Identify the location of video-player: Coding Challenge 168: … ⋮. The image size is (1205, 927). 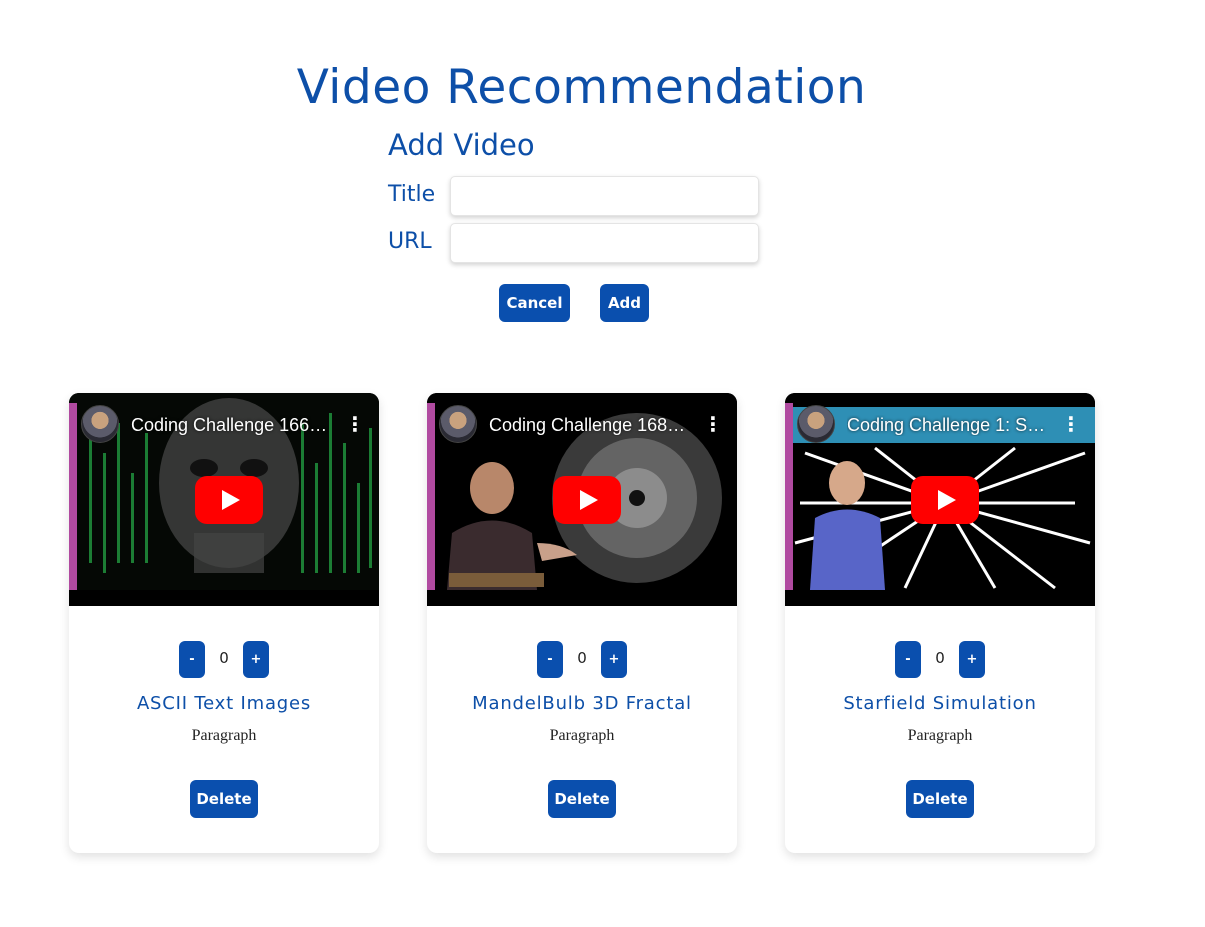
(582, 499).